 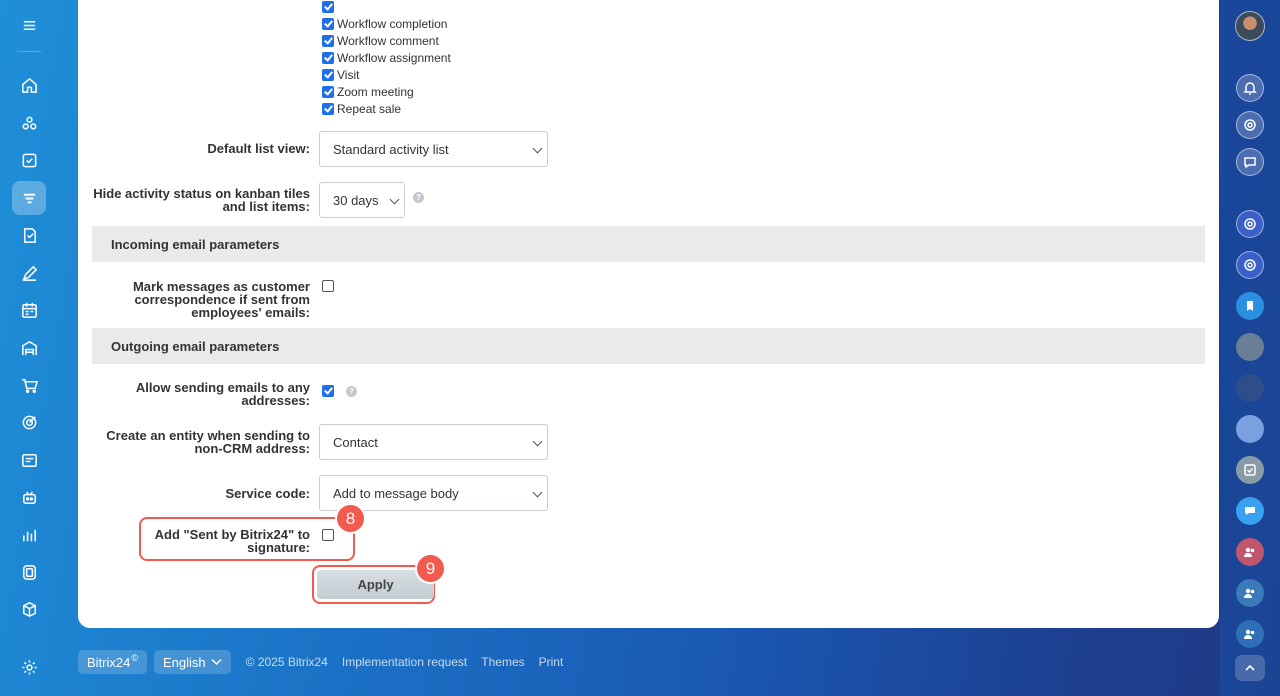 I want to click on hide-status-value: 30 days, so click(x=356, y=200).